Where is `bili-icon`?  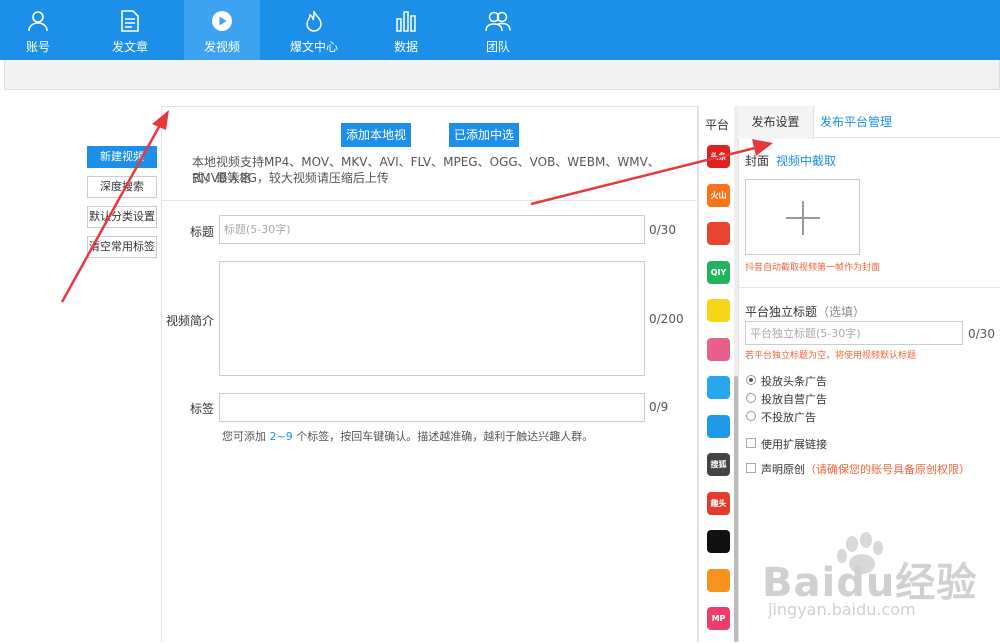 bili-icon is located at coordinates (718, 349).